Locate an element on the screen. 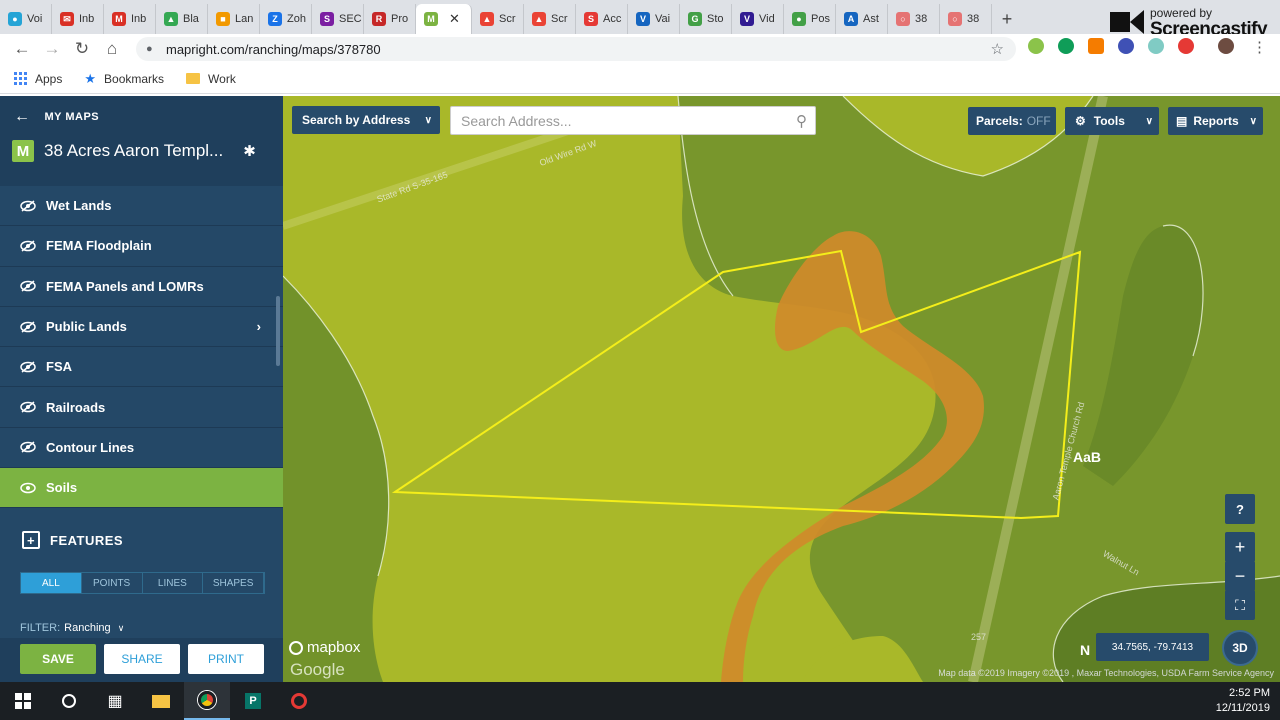 This screenshot has width=1280, height=720. browser-tab: G Sto is located at coordinates (706, 19).